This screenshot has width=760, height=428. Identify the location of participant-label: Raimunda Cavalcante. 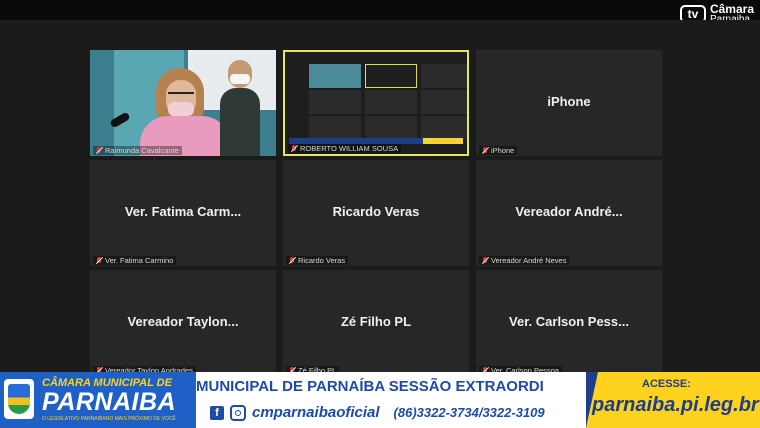
(137, 150).